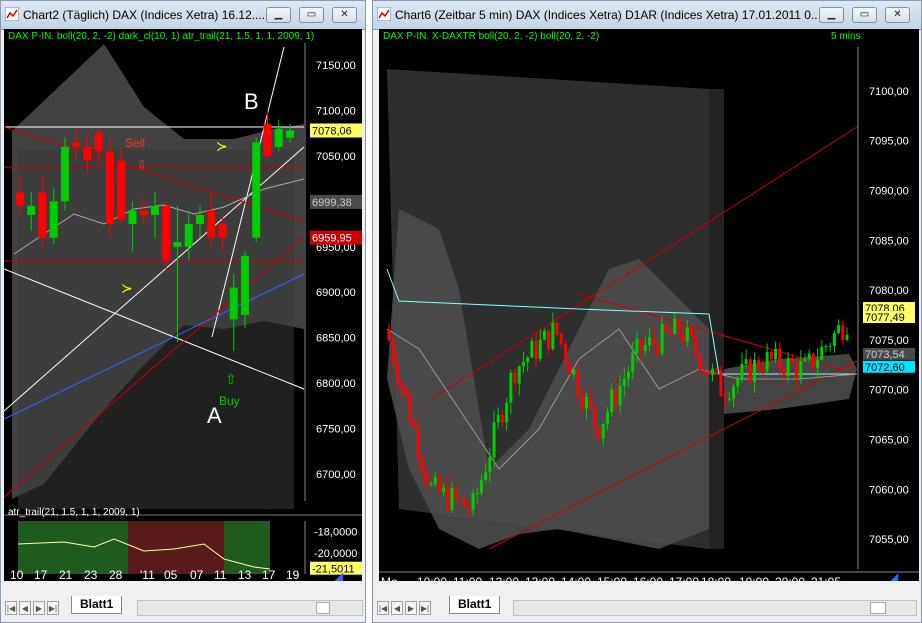 The height and width of the screenshot is (623, 922). What do you see at coordinates (336, 66) in the screenshot?
I see `price-tick-label: 7150,00` at bounding box center [336, 66].